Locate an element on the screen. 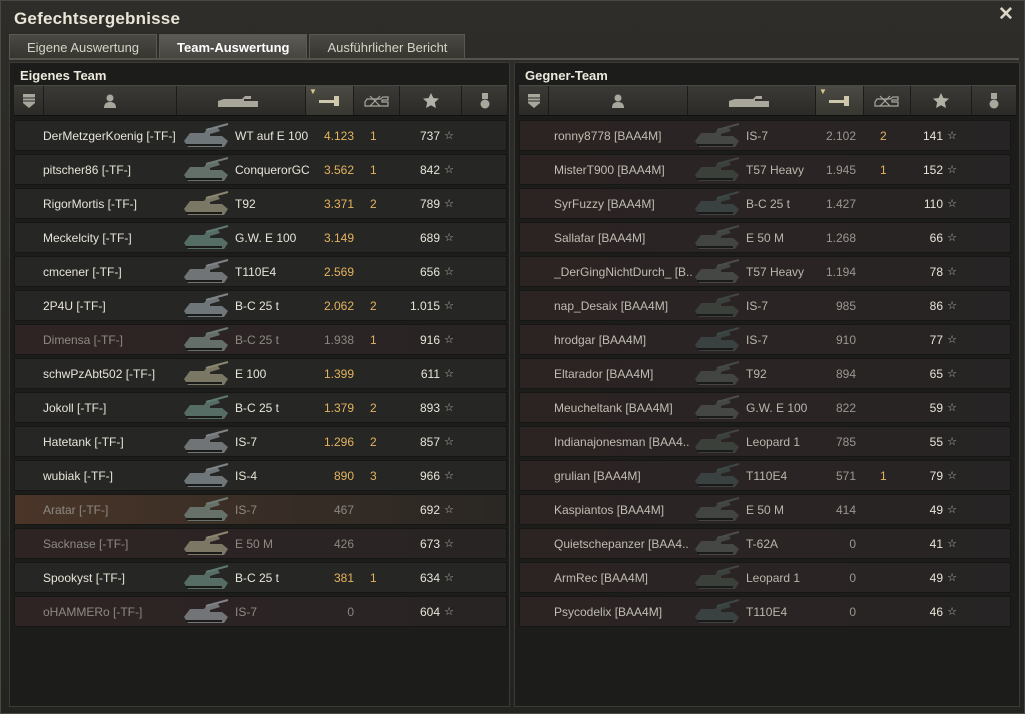  damage-value: 0 is located at coordinates (350, 612).